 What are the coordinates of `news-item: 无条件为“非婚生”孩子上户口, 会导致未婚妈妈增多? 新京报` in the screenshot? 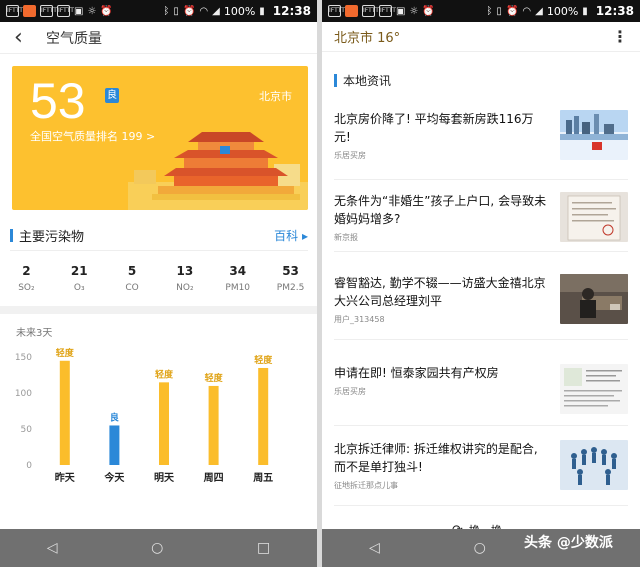 It's located at (481, 222).